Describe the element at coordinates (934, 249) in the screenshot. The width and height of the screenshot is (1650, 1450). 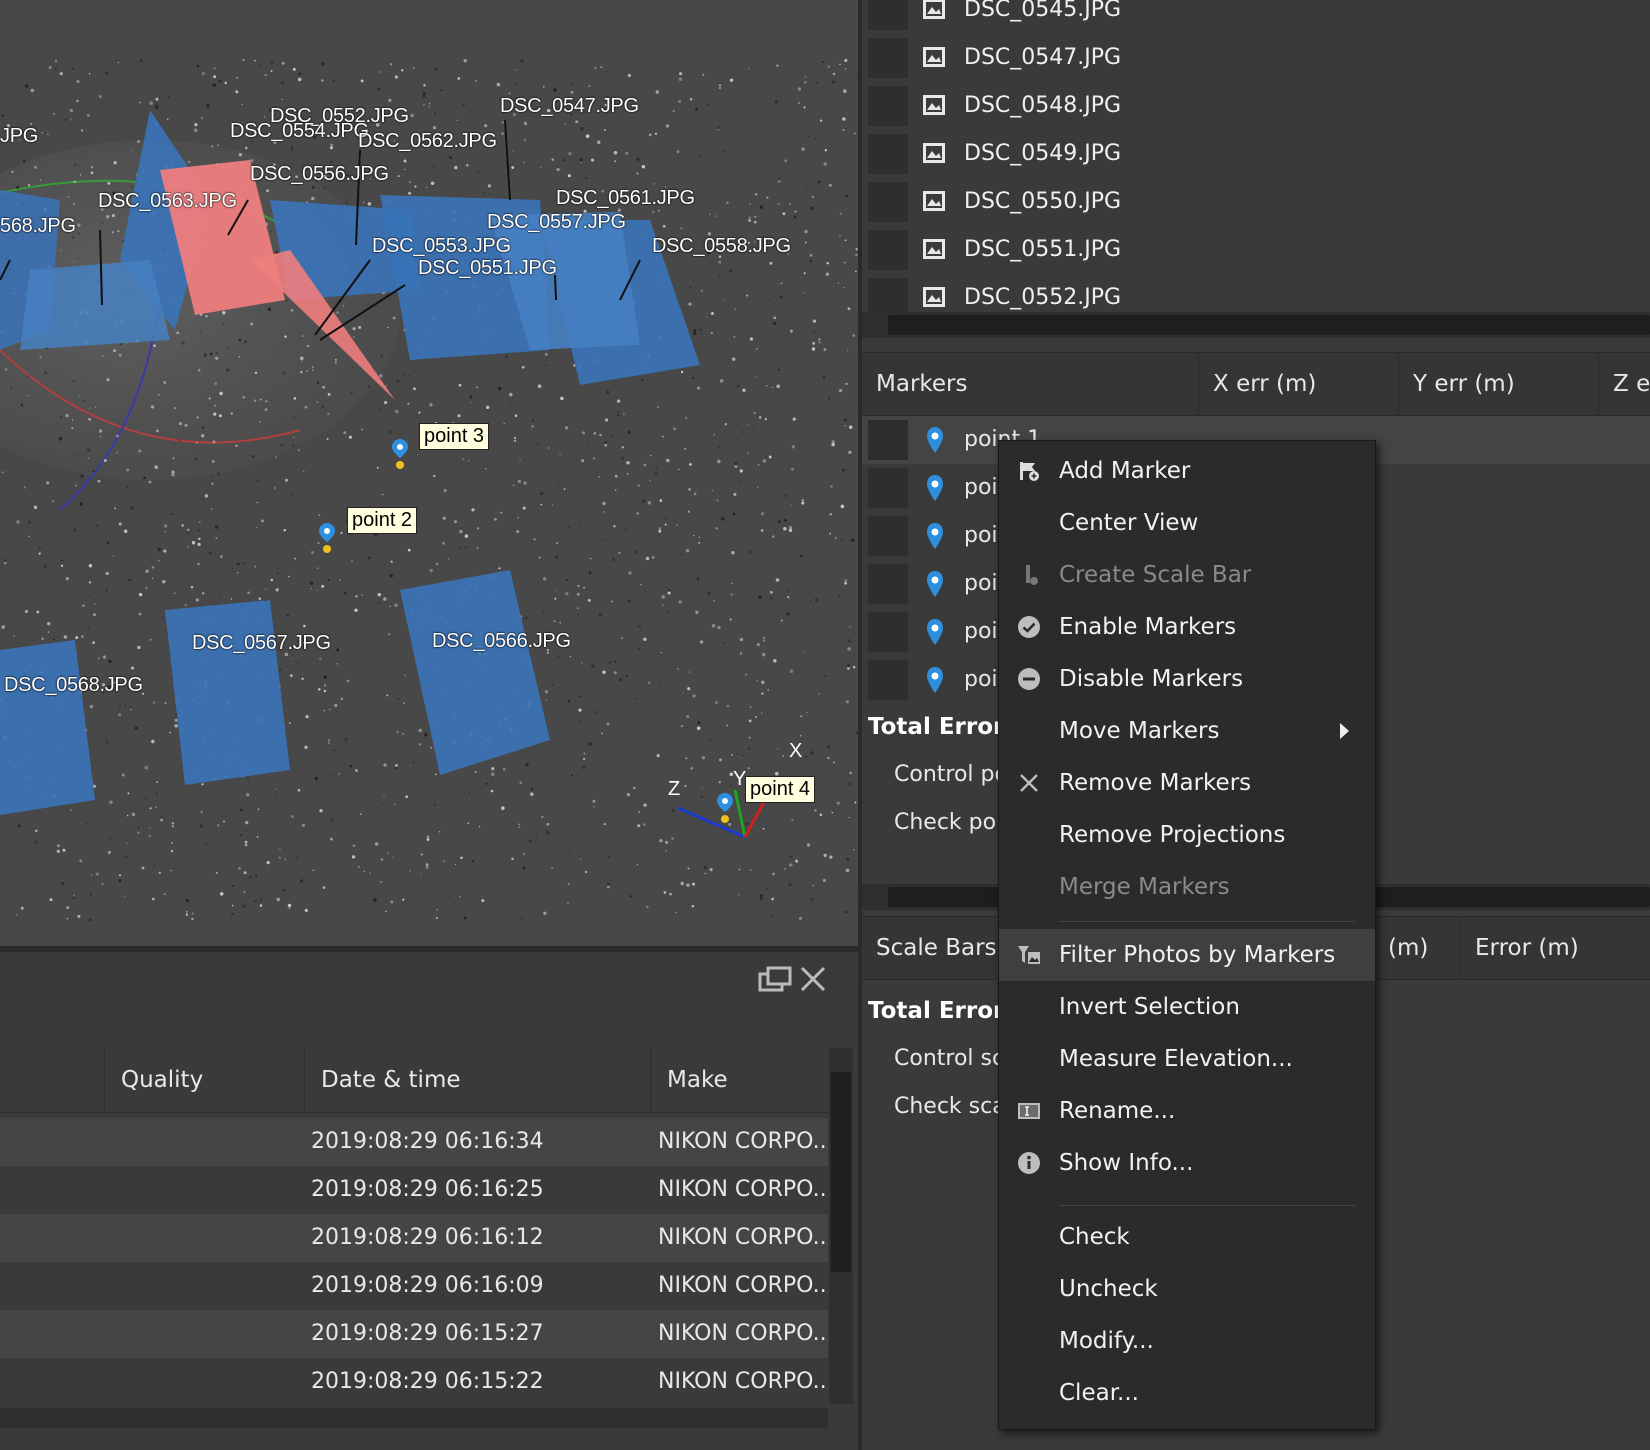
I see `image-icon` at that location.